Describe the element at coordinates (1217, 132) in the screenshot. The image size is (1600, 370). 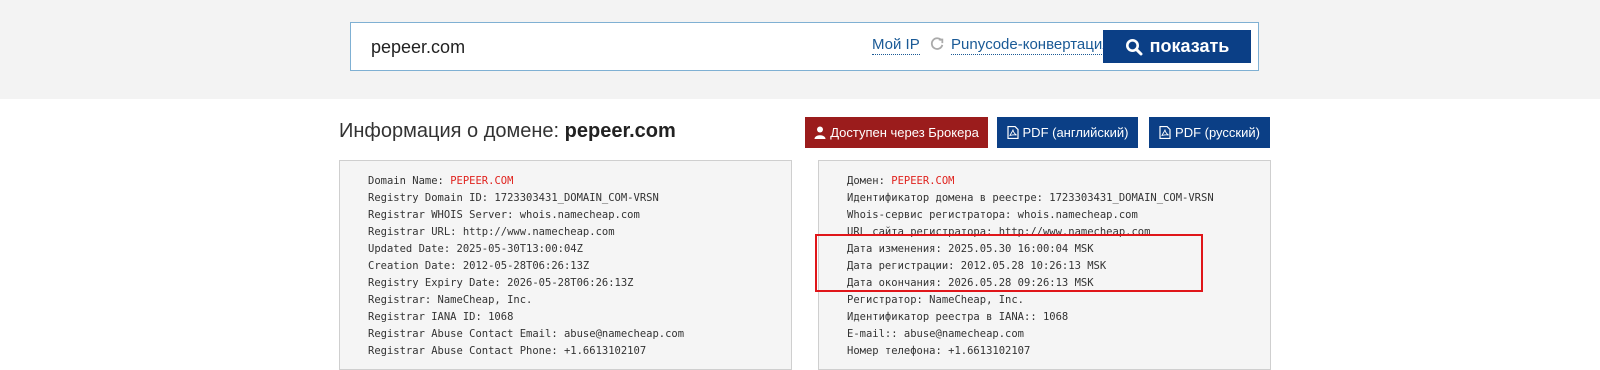
I see `pdf-russian-label: PDF (русский)` at that location.